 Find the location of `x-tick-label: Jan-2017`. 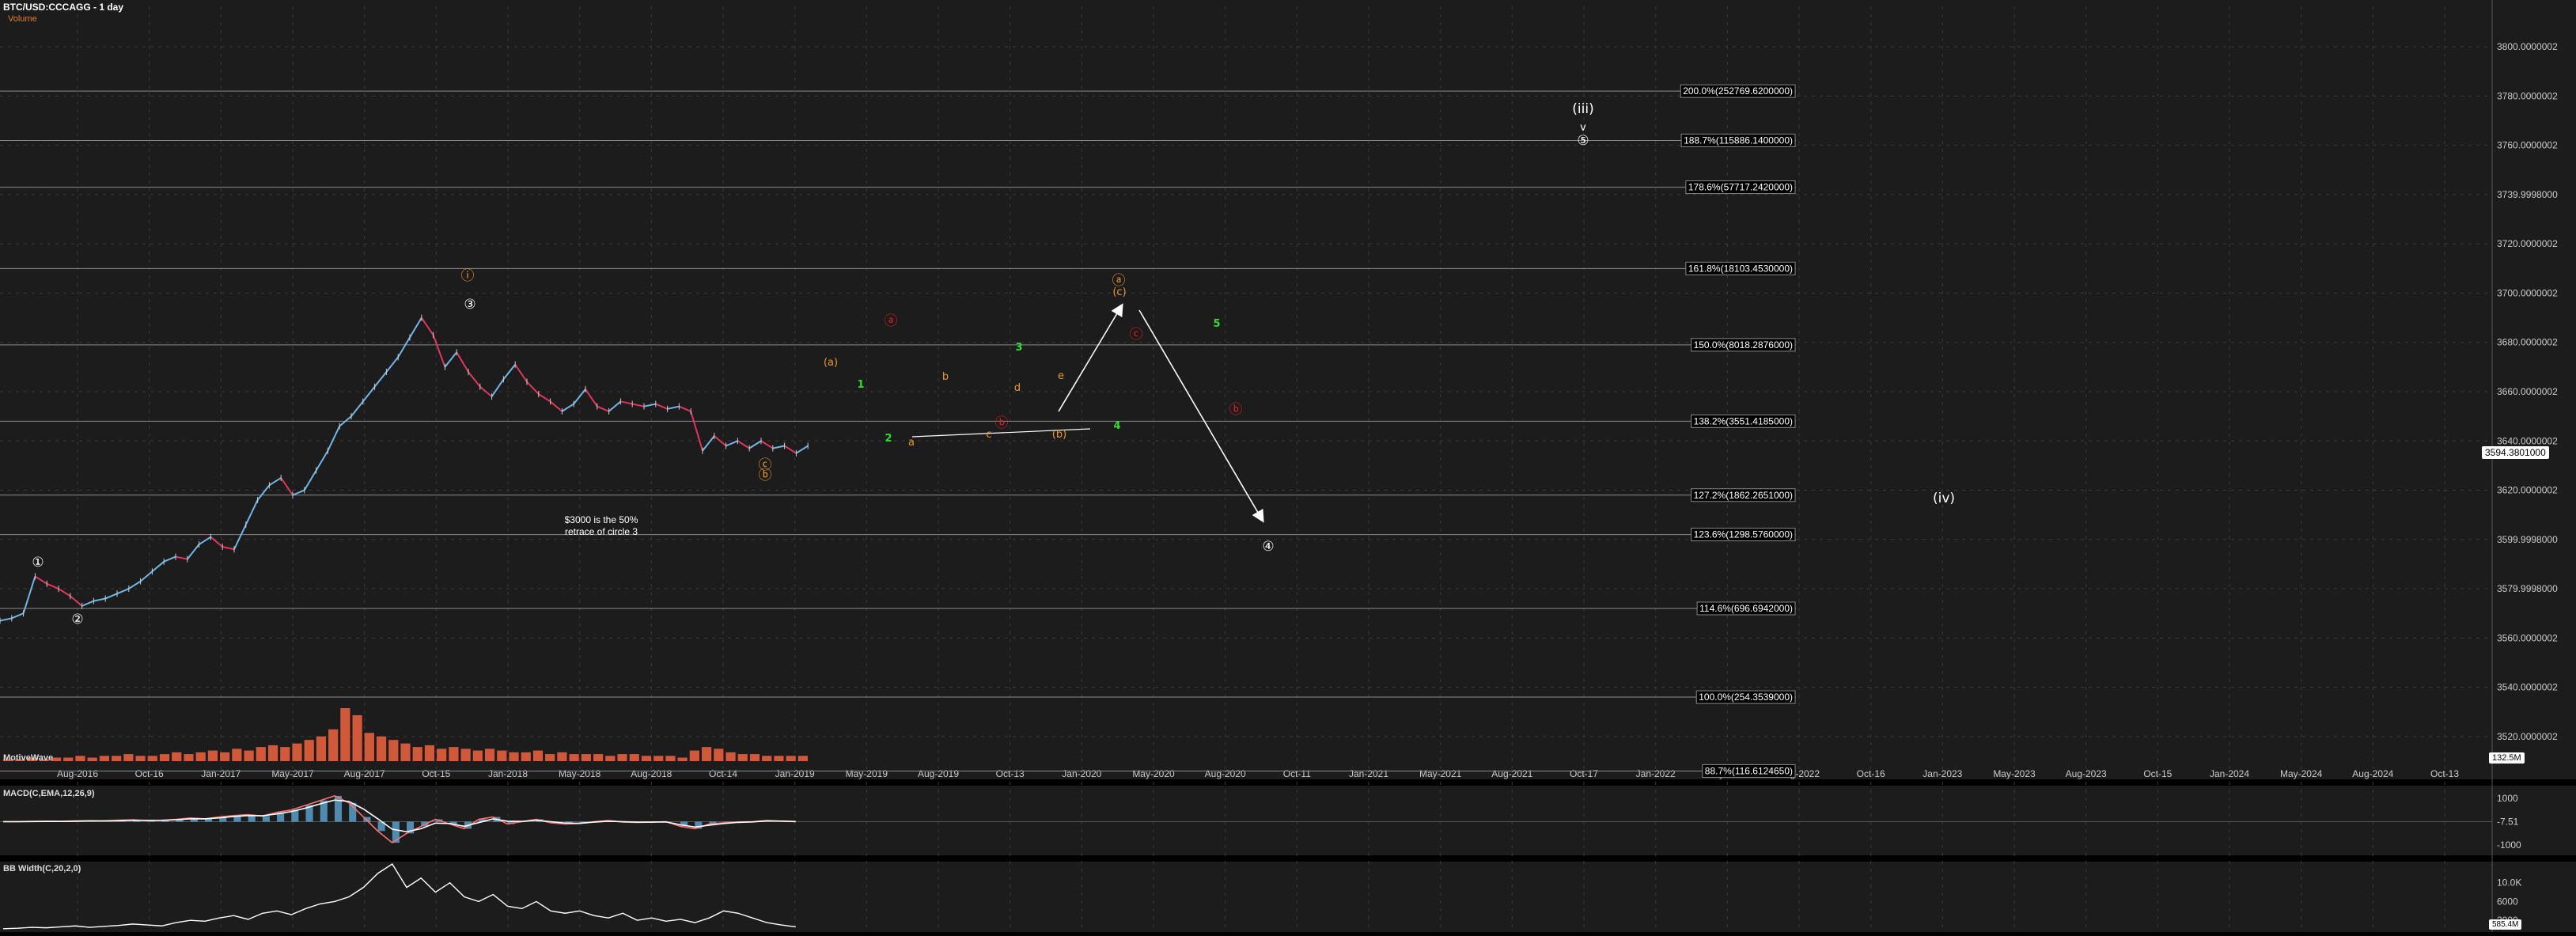

x-tick-label: Jan-2017 is located at coordinates (221, 773).